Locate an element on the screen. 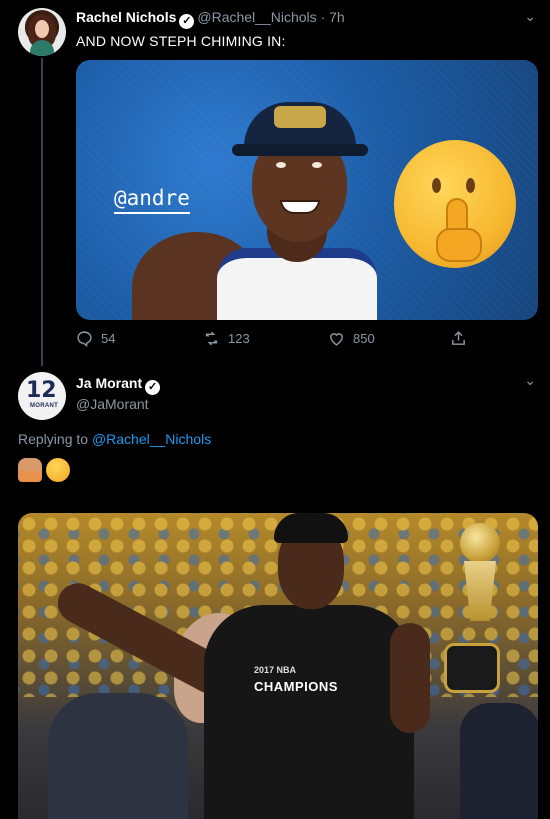 The height and width of the screenshot is (819, 550). trophy-net is located at coordinates (480, 591).